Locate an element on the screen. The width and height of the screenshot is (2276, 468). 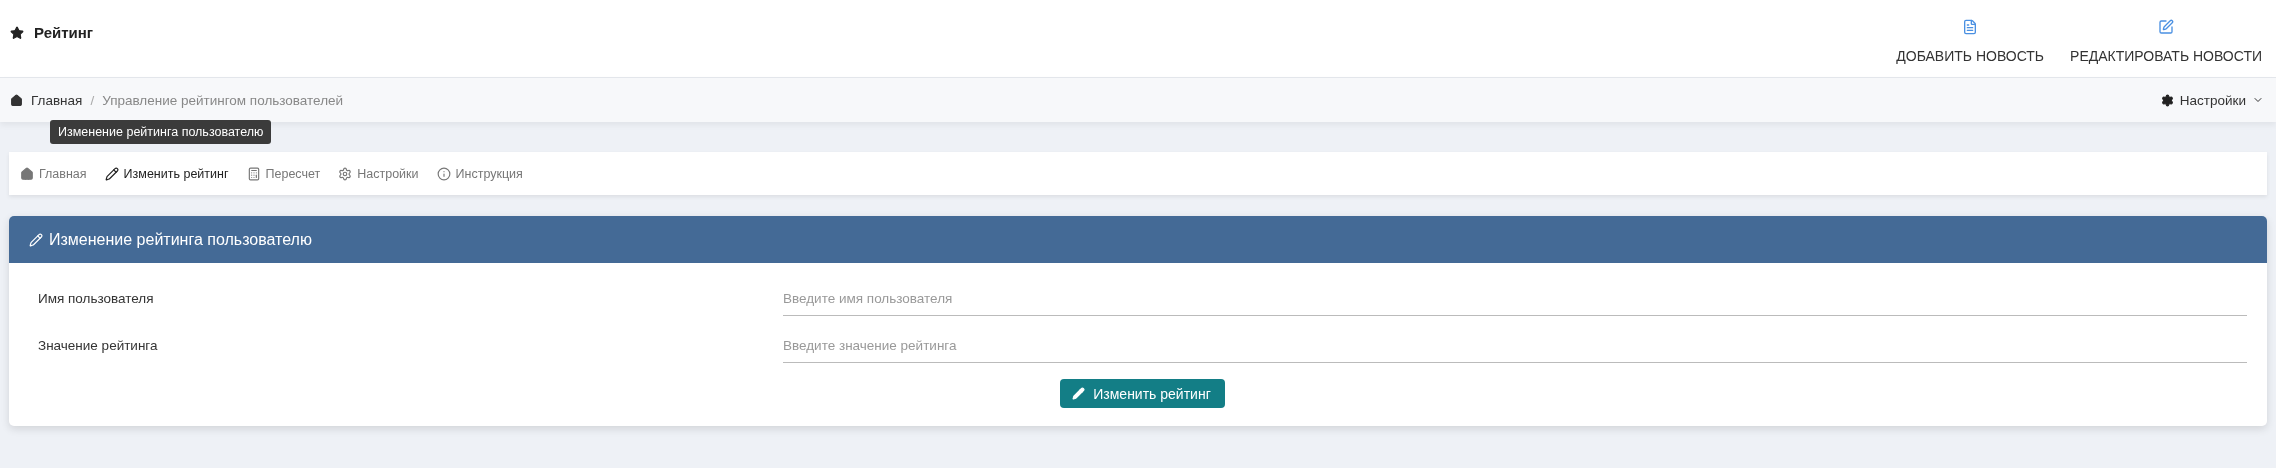
star-icon is located at coordinates (17, 32).